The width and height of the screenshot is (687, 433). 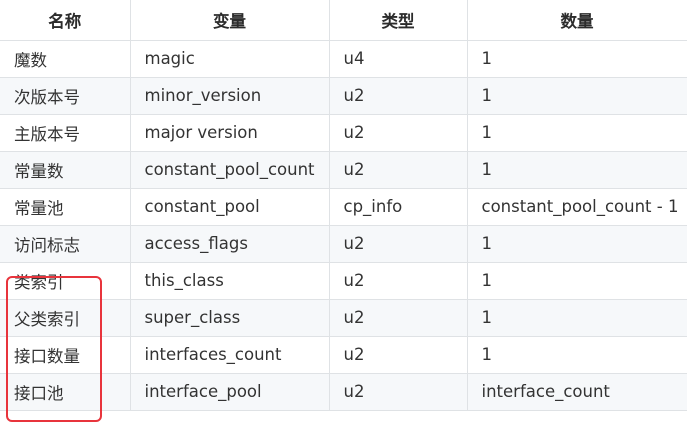 I want to click on table-row: 接口数量 interfaces_count u2 1, so click(x=343, y=354).